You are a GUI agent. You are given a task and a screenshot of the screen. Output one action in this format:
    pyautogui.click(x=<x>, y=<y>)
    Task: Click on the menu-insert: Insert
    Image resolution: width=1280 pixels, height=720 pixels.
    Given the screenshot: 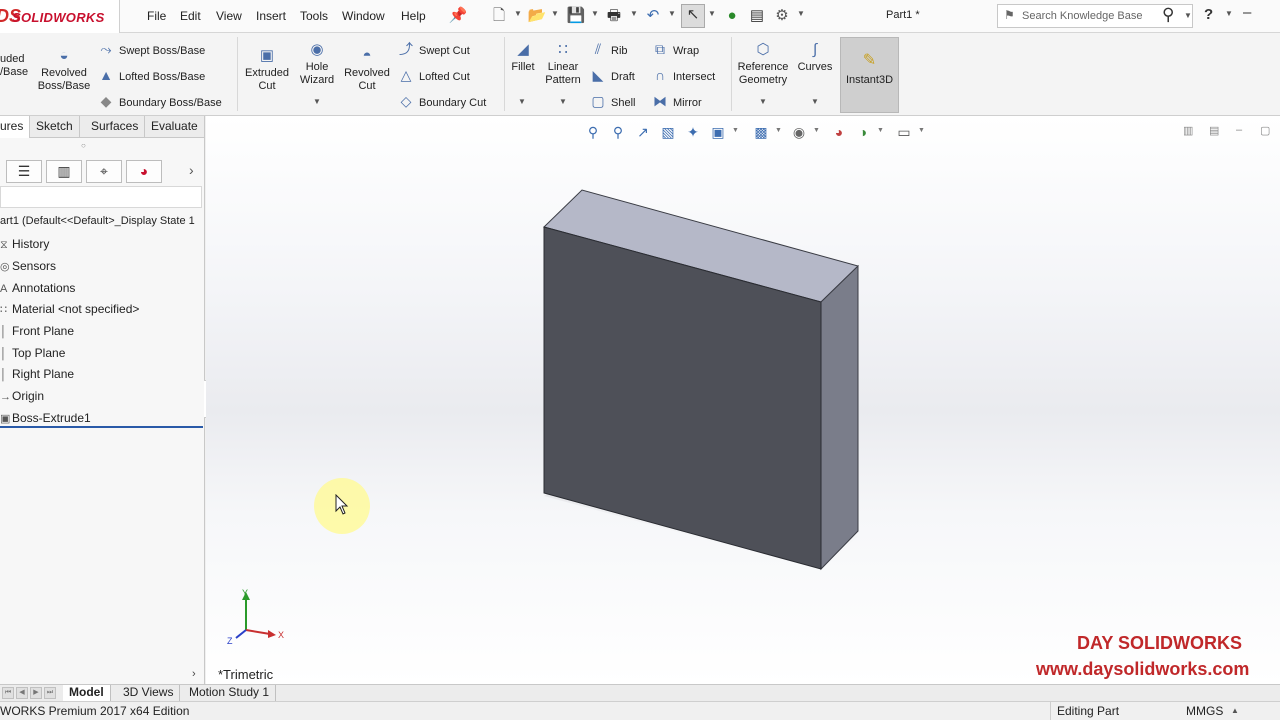 What is the action you would take?
    pyautogui.click(x=271, y=16)
    